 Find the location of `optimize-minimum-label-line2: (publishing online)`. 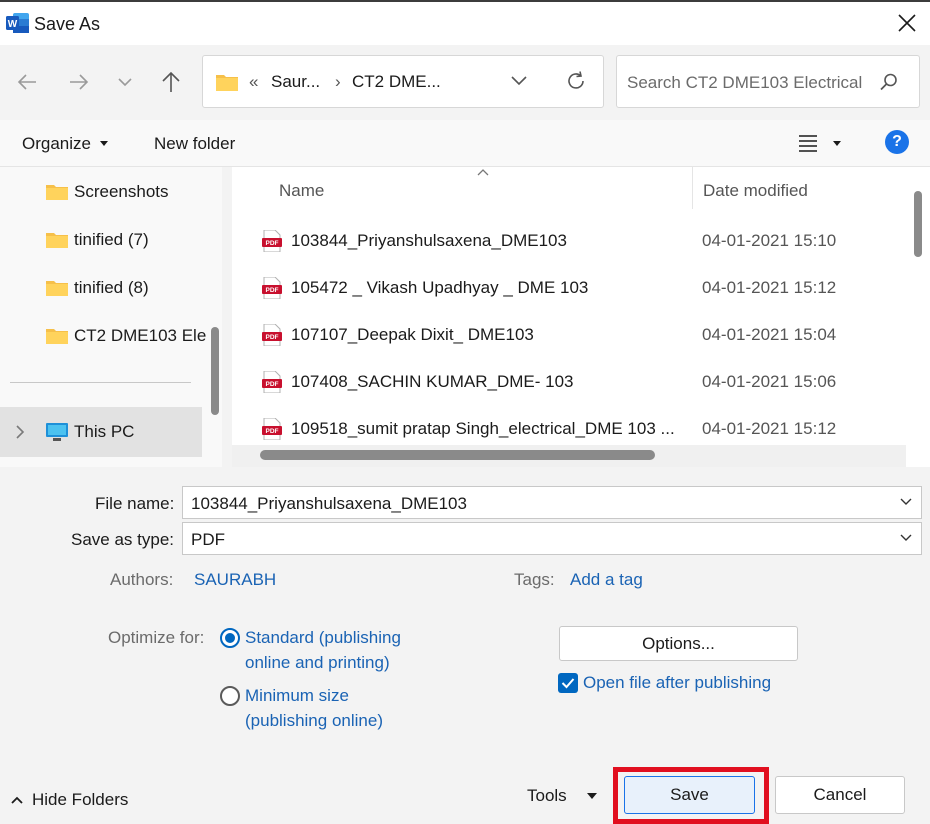

optimize-minimum-label-line2: (publishing online) is located at coordinates (314, 721).